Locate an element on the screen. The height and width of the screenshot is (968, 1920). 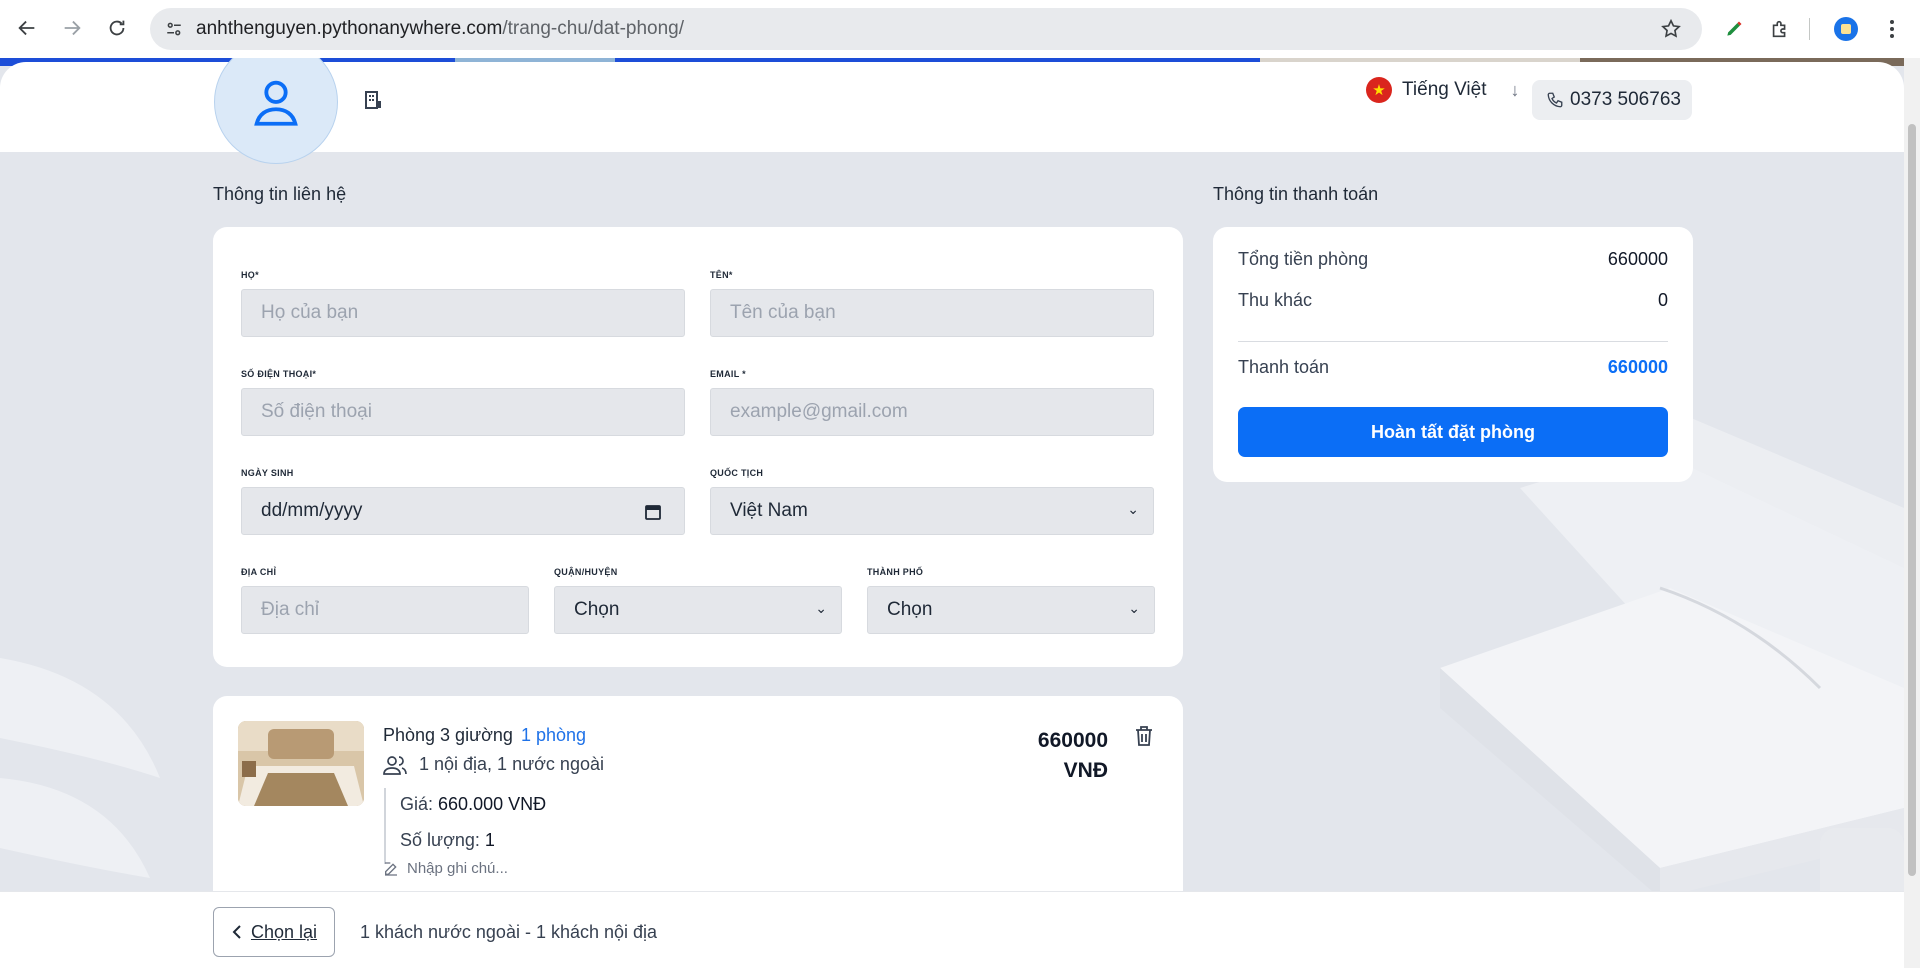
room-subtotal-value: 660000 is located at coordinates (1072, 740).